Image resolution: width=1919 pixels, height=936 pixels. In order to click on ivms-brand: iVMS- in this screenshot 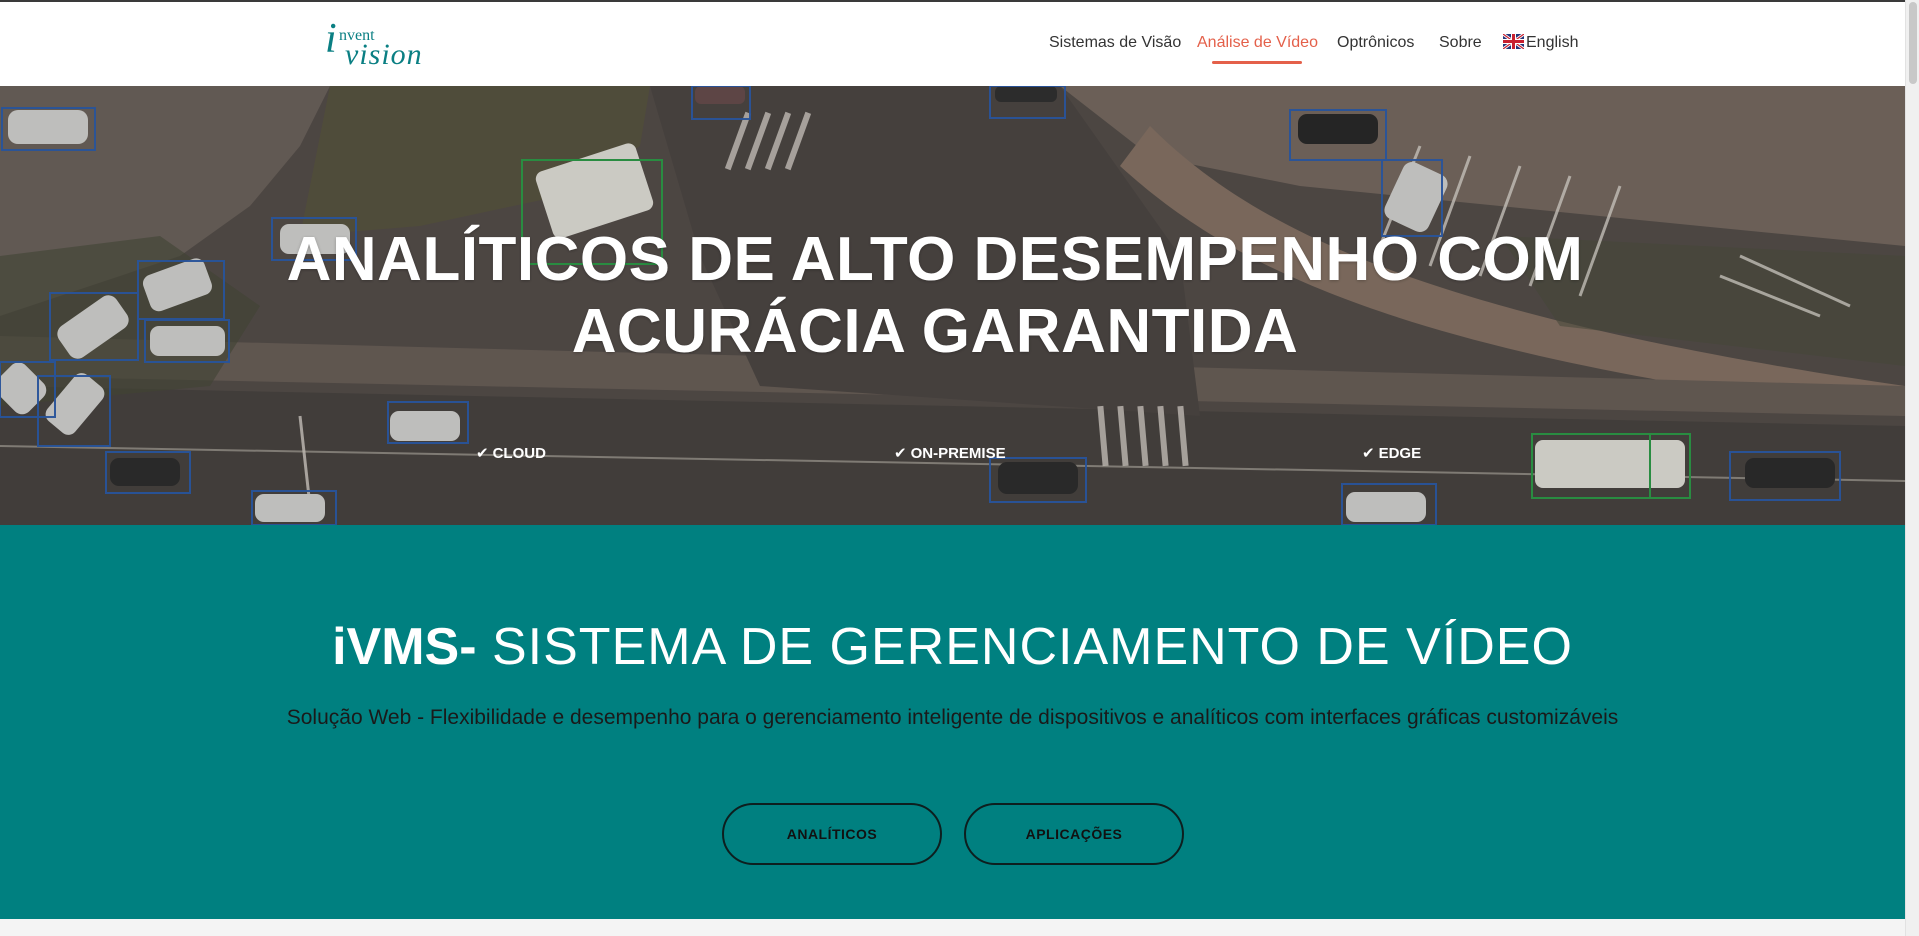, I will do `click(404, 647)`.